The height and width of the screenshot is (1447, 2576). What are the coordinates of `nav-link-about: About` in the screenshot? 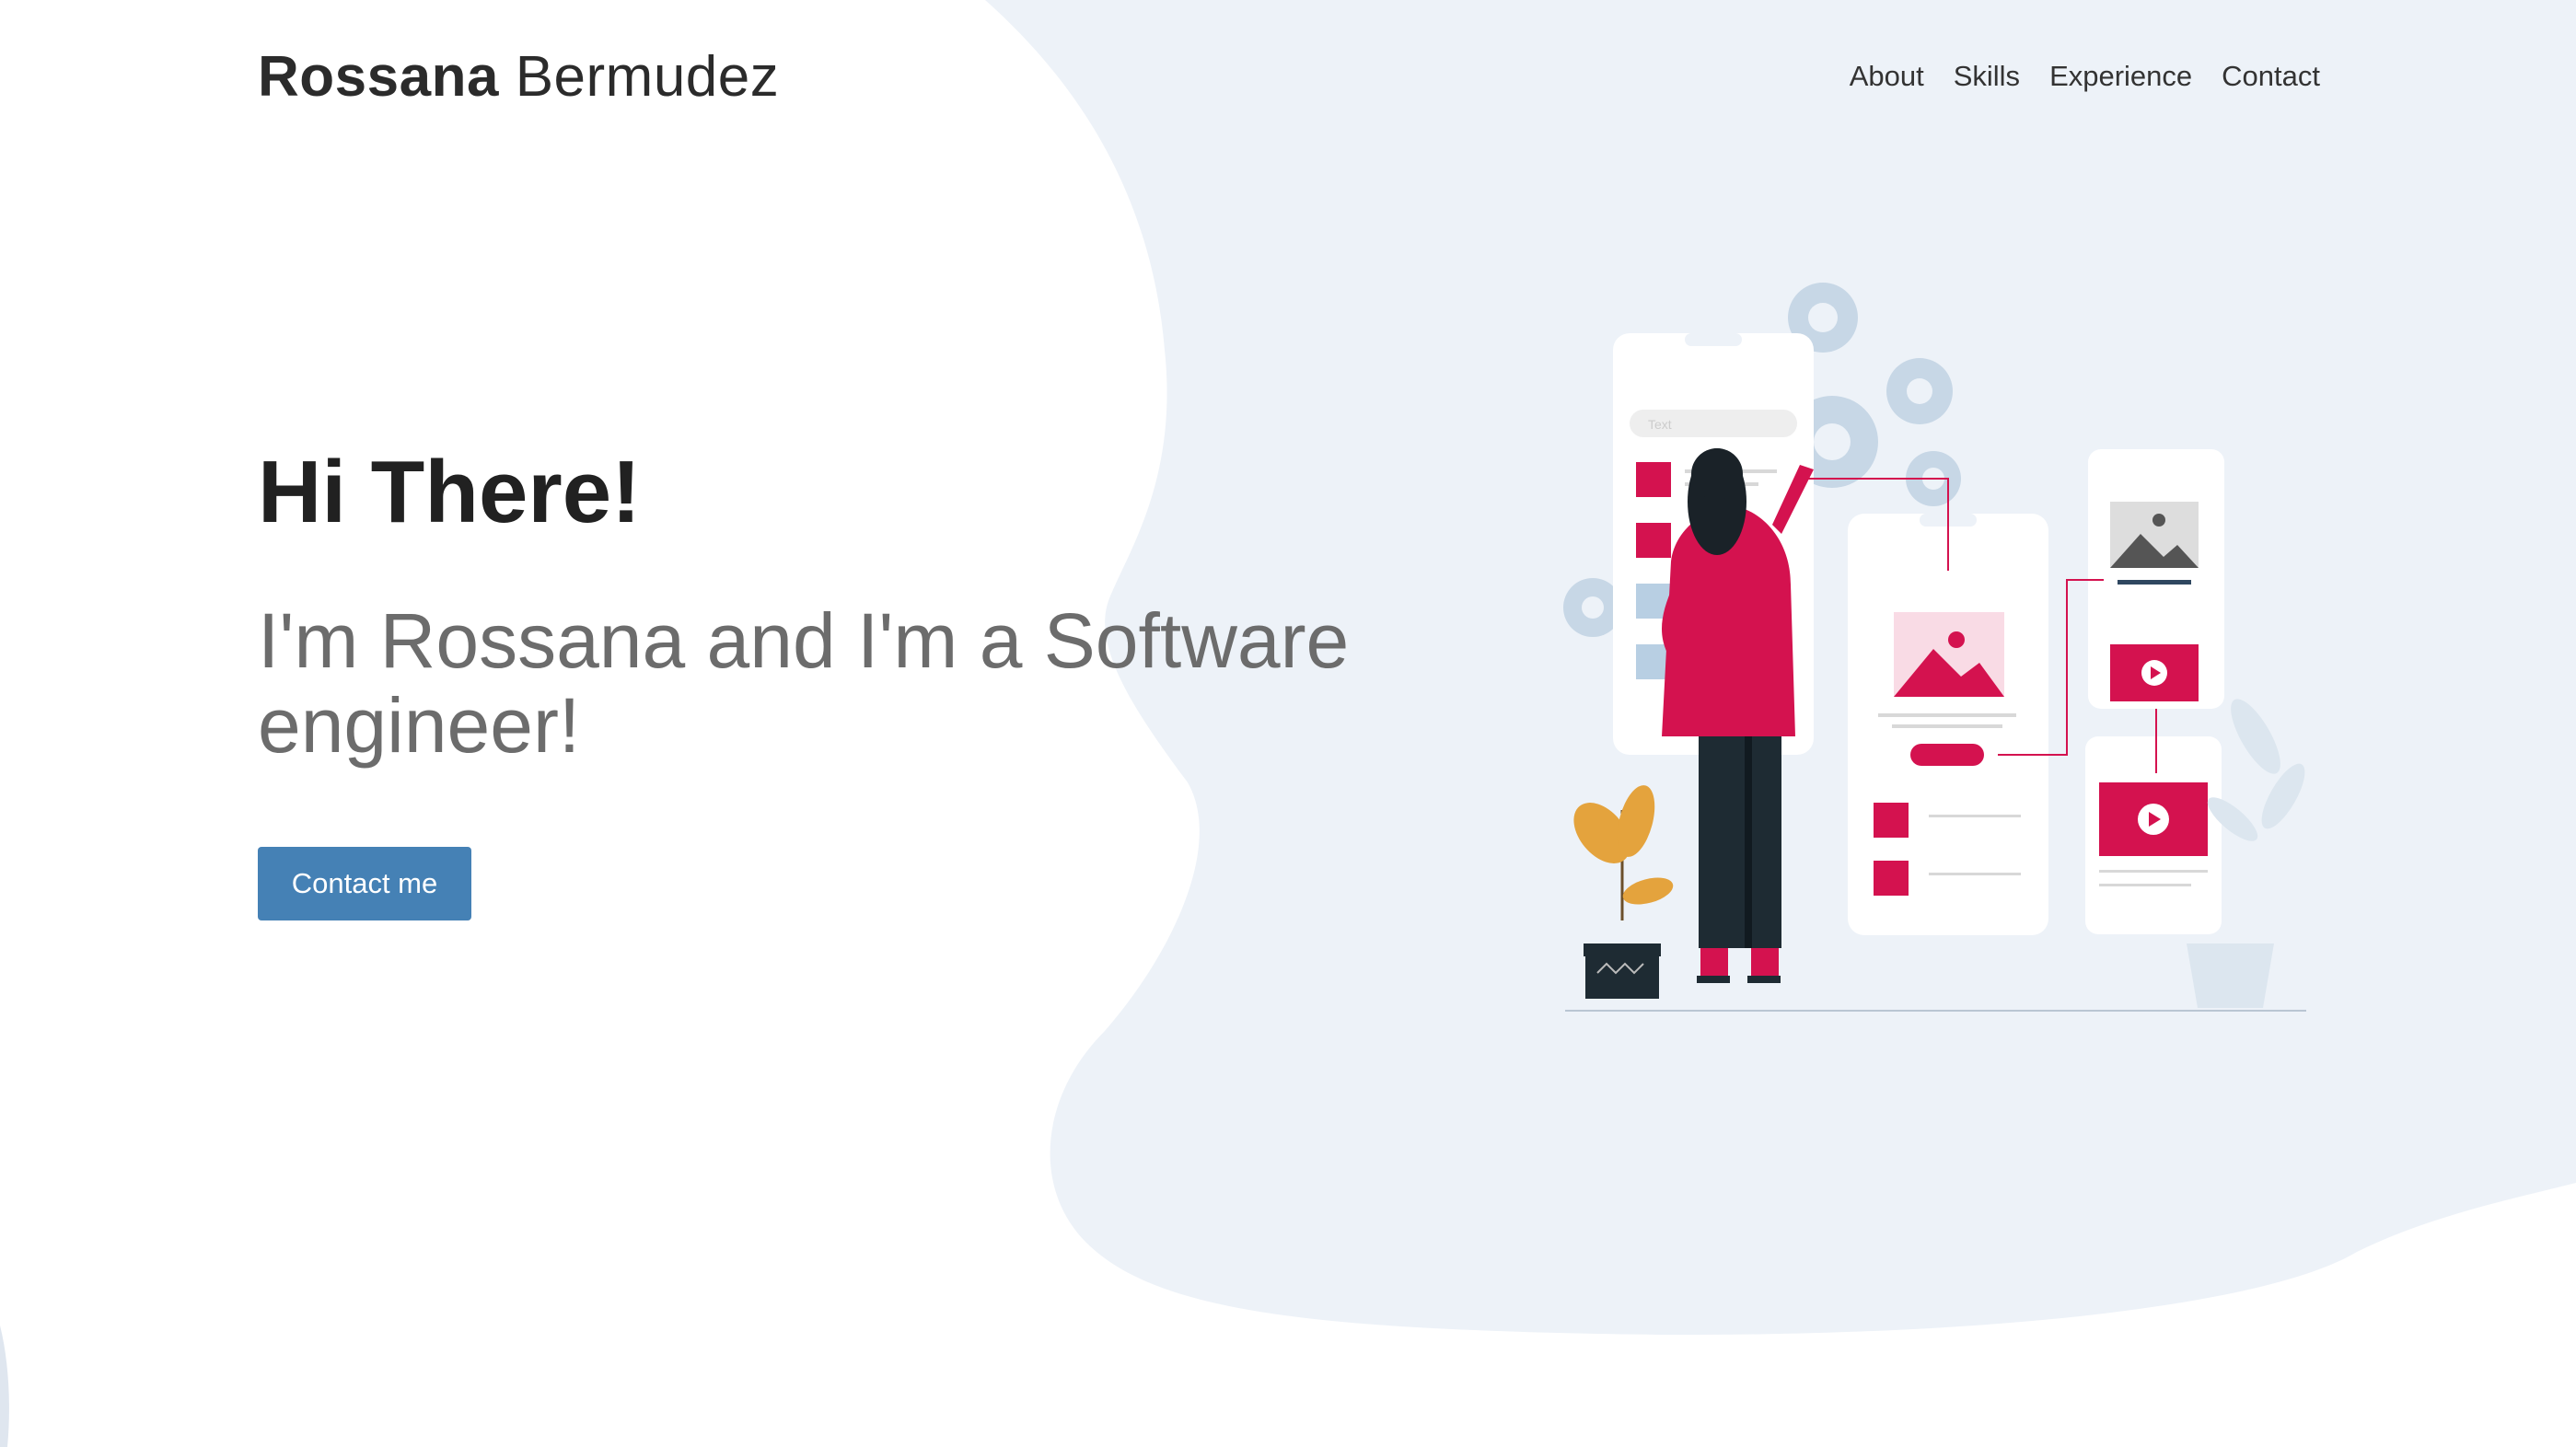 It's located at (1887, 77).